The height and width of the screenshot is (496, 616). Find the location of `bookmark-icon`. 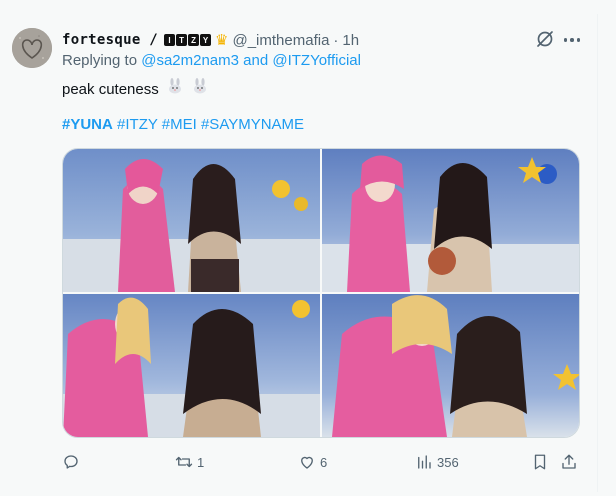

bookmark-icon is located at coordinates (540, 462).